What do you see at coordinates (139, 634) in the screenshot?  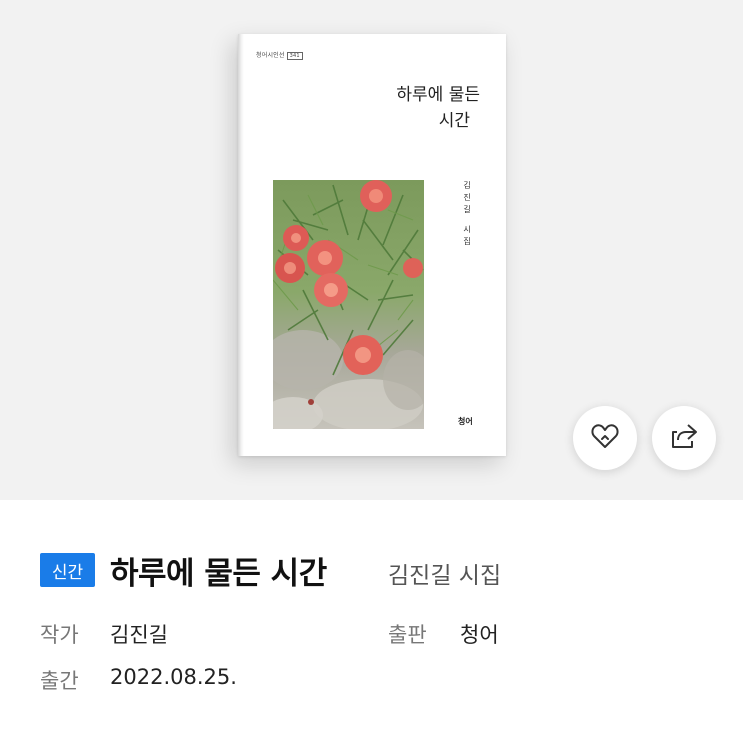 I see `author-link: 김진길` at bounding box center [139, 634].